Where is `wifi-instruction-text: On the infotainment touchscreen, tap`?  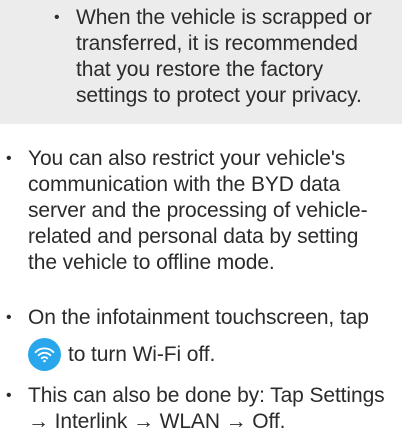 wifi-instruction-text: On the infotainment touchscreen, tap is located at coordinates (198, 317).